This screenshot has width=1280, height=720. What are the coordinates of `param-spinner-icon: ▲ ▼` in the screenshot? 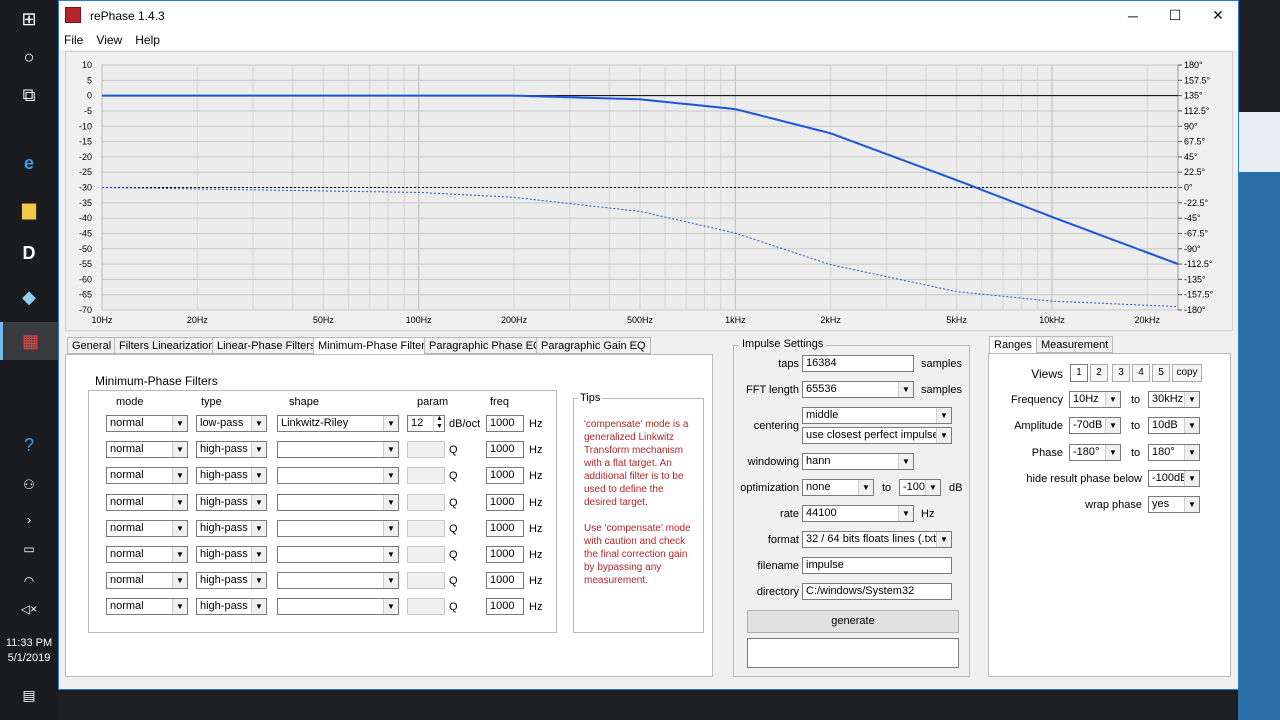 It's located at (439, 423).